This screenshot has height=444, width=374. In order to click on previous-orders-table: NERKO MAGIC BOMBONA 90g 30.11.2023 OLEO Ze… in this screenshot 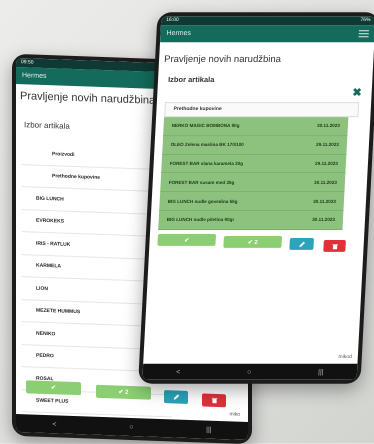, I will do `click(253, 173)`.